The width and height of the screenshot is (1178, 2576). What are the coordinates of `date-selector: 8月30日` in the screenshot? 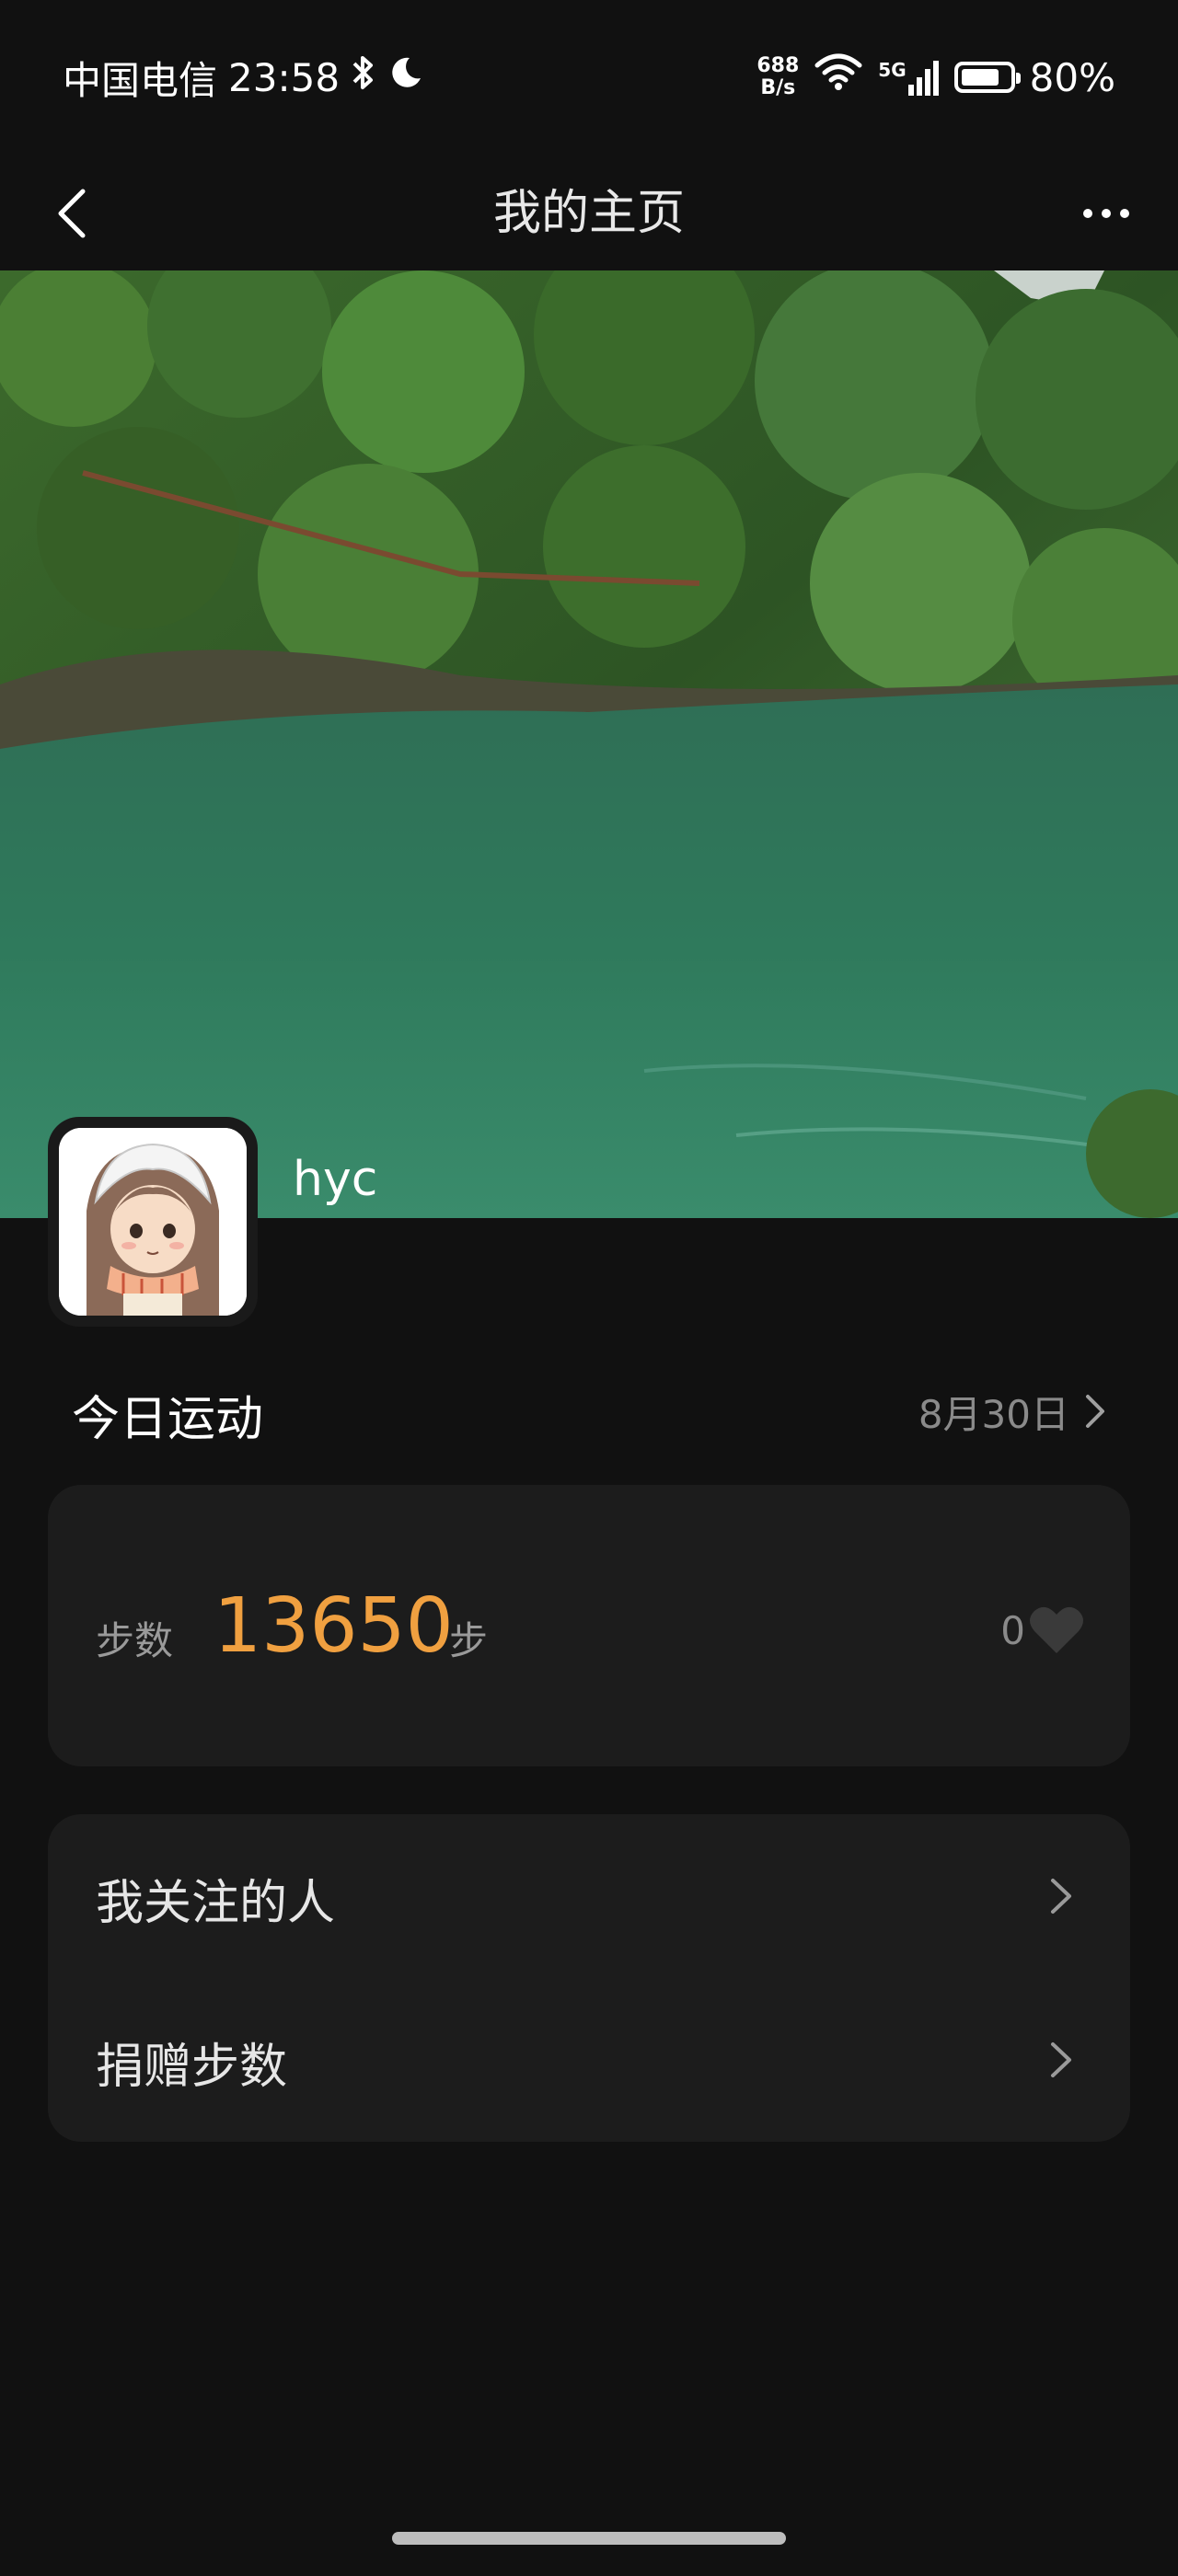 It's located at (1012, 1411).